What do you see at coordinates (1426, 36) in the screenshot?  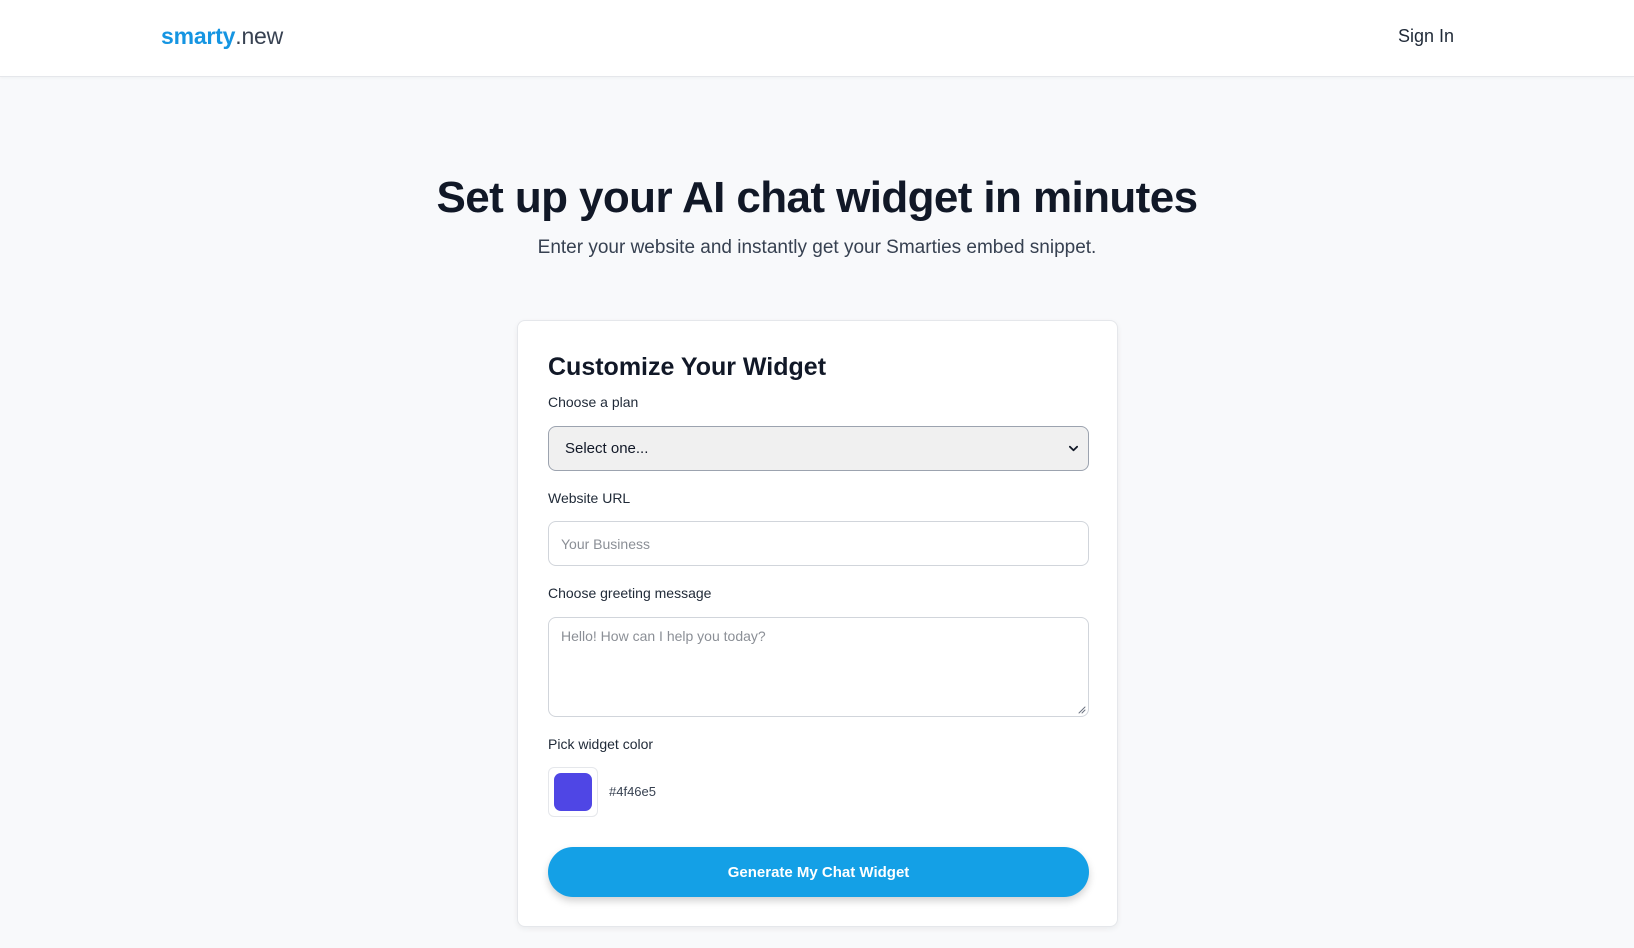 I see `sign-in-link: Sign In` at bounding box center [1426, 36].